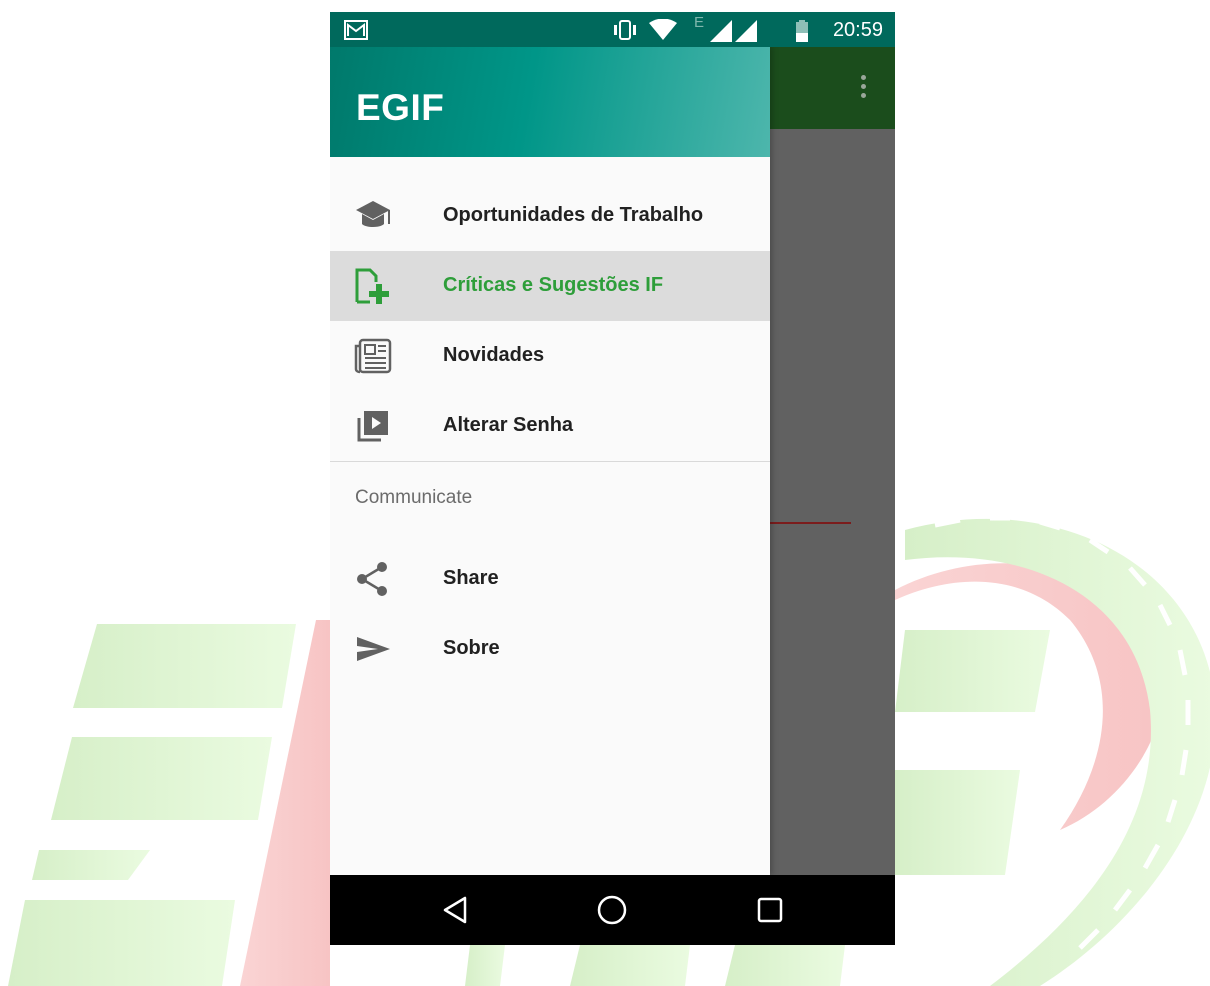 This screenshot has width=1210, height=986. Describe the element at coordinates (550, 356) in the screenshot. I see `drawer-item-novidades: Novidades` at that location.